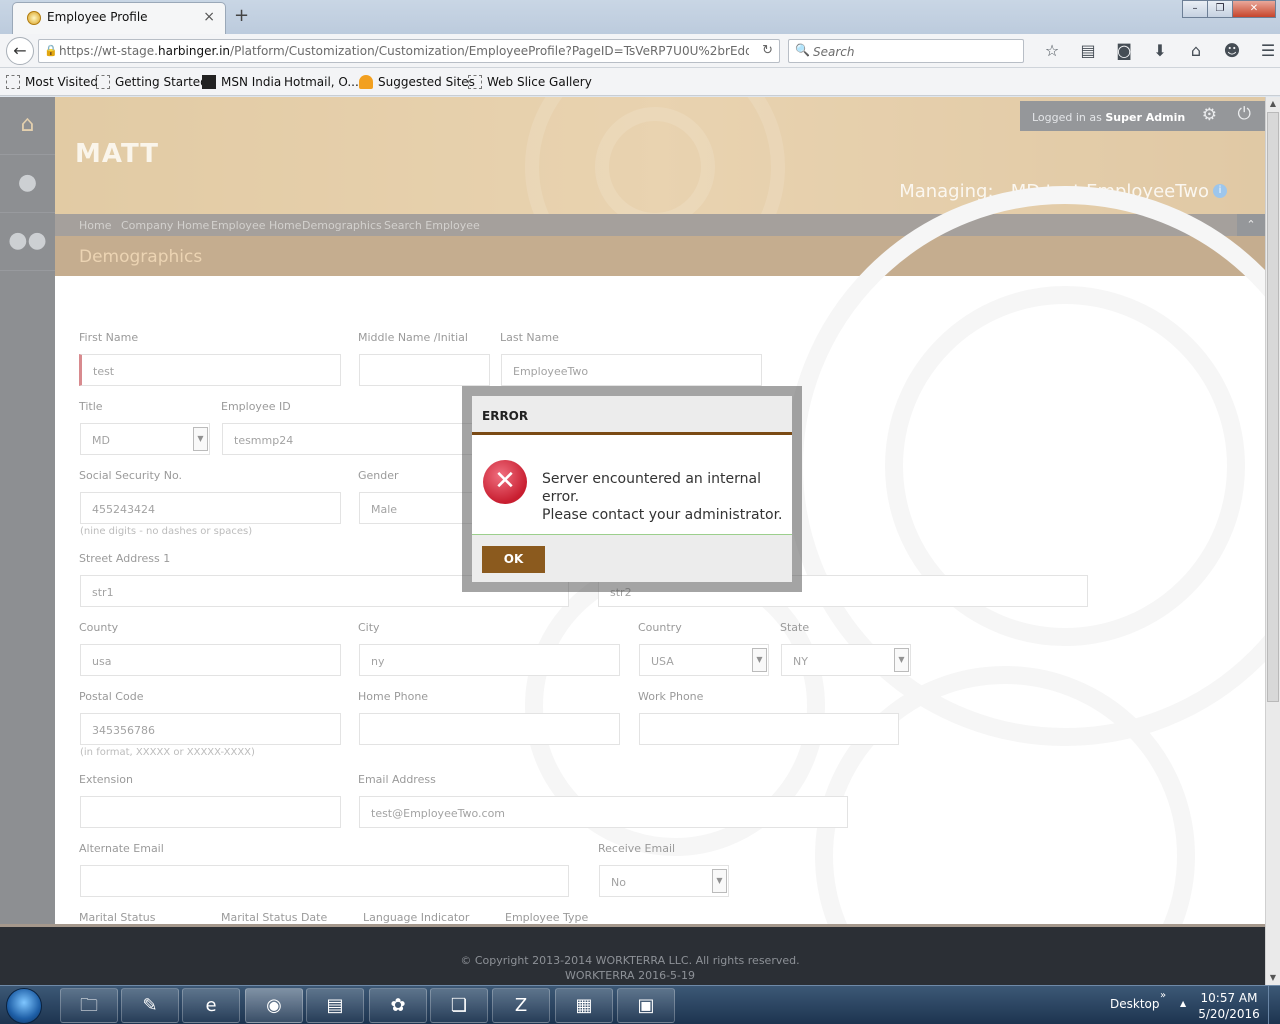 This screenshot has height=1024, width=1280. Describe the element at coordinates (1160, 50) in the screenshot. I see `download-icon: ⬇` at that location.